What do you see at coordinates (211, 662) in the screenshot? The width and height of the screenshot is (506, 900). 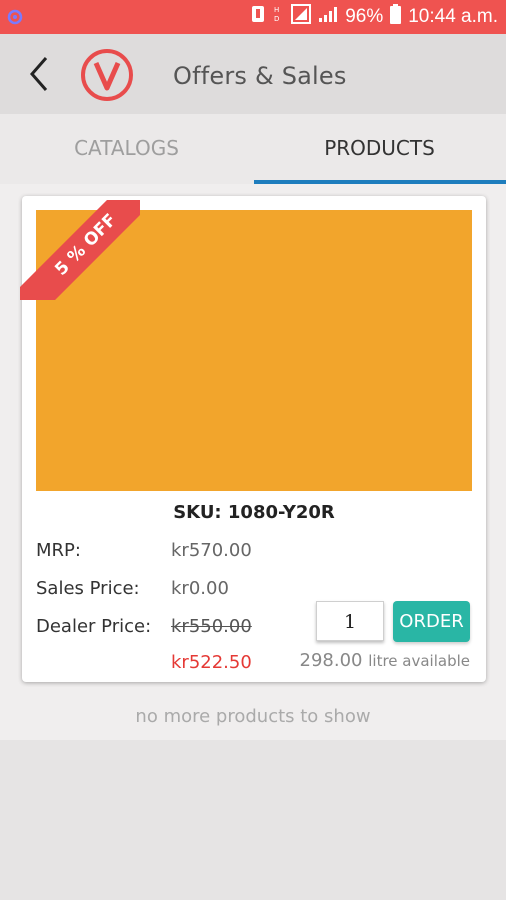 I see `dealer-price-discounted: kr522.50` at bounding box center [211, 662].